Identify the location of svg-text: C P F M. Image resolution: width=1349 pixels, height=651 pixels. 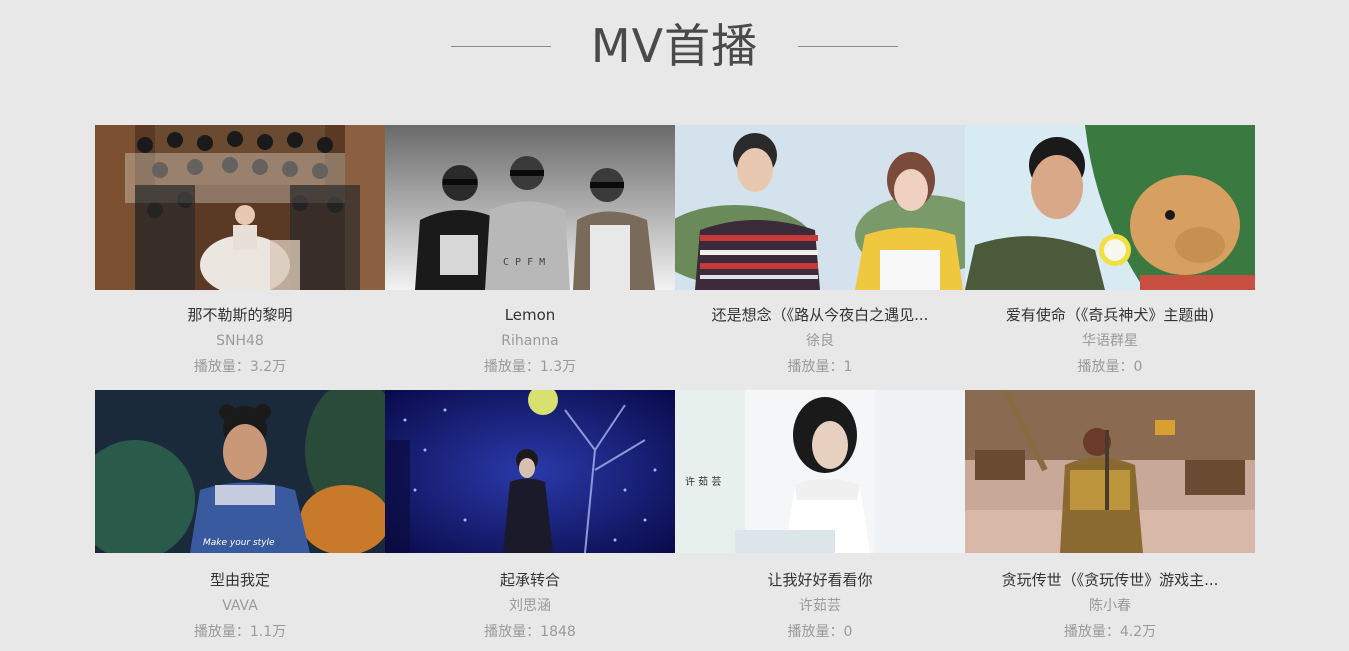
(524, 262).